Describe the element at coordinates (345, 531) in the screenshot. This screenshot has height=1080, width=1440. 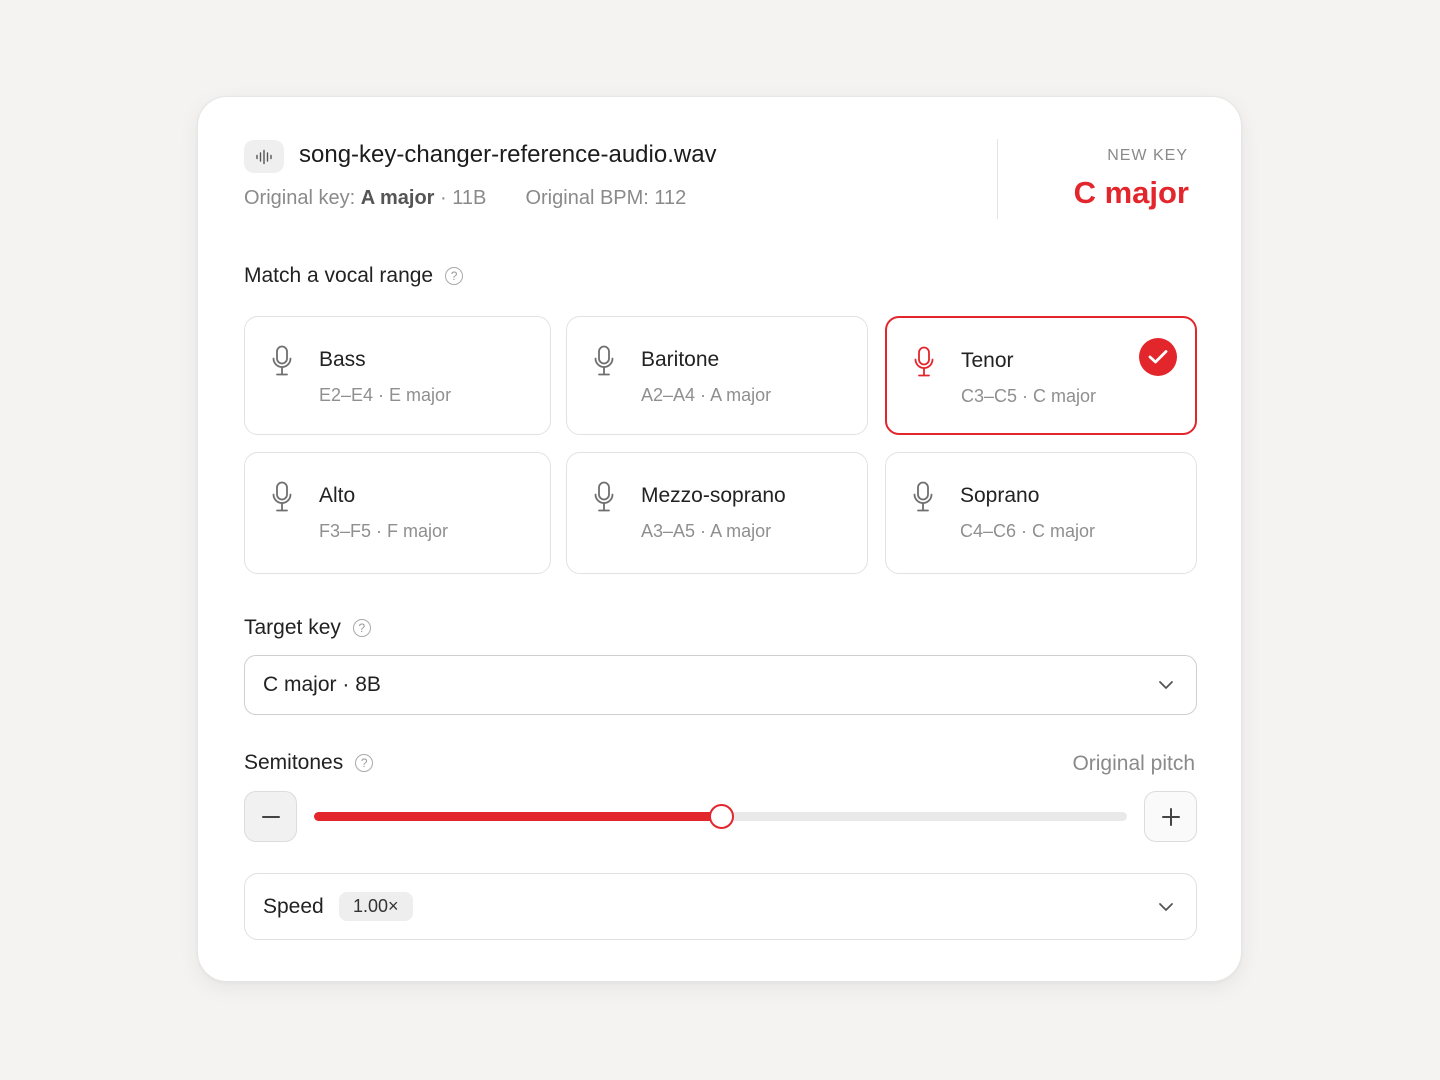
I see `vocal-range-notes: F3–F5` at that location.